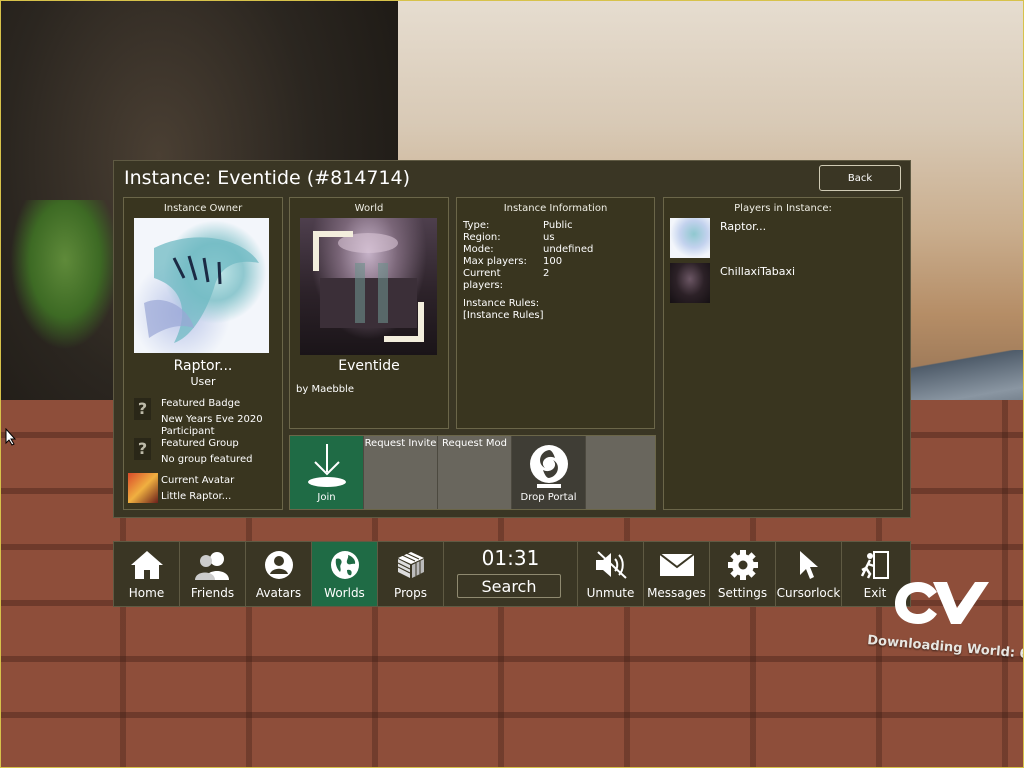 Image resolution: width=1024 pixels, height=768 pixels. What do you see at coordinates (528, 250) in the screenshot?
I see `info-row-mode: Mode: undefined` at bounding box center [528, 250].